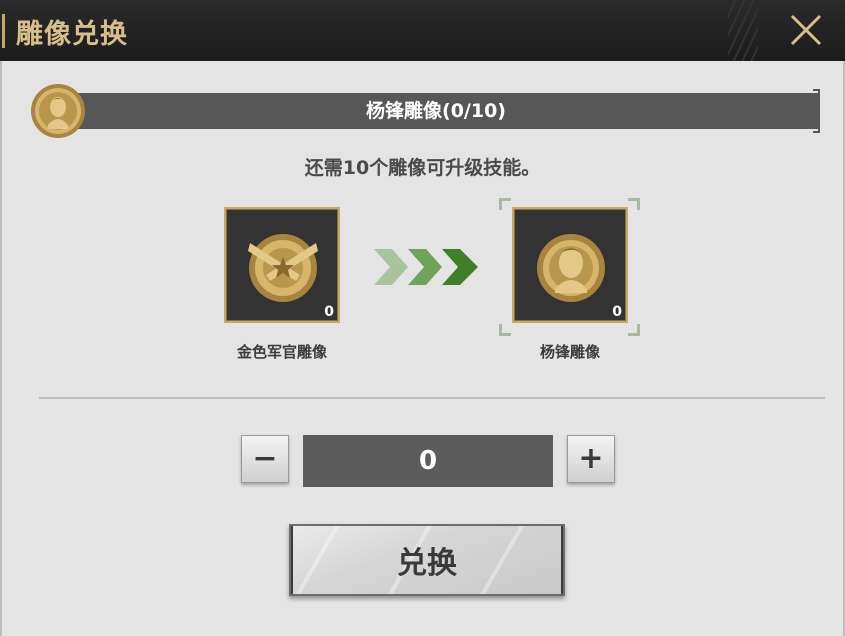 Image resolution: width=845 pixels, height=636 pixels. What do you see at coordinates (591, 459) in the screenshot?
I see `increase-quantity-button: +` at bounding box center [591, 459].